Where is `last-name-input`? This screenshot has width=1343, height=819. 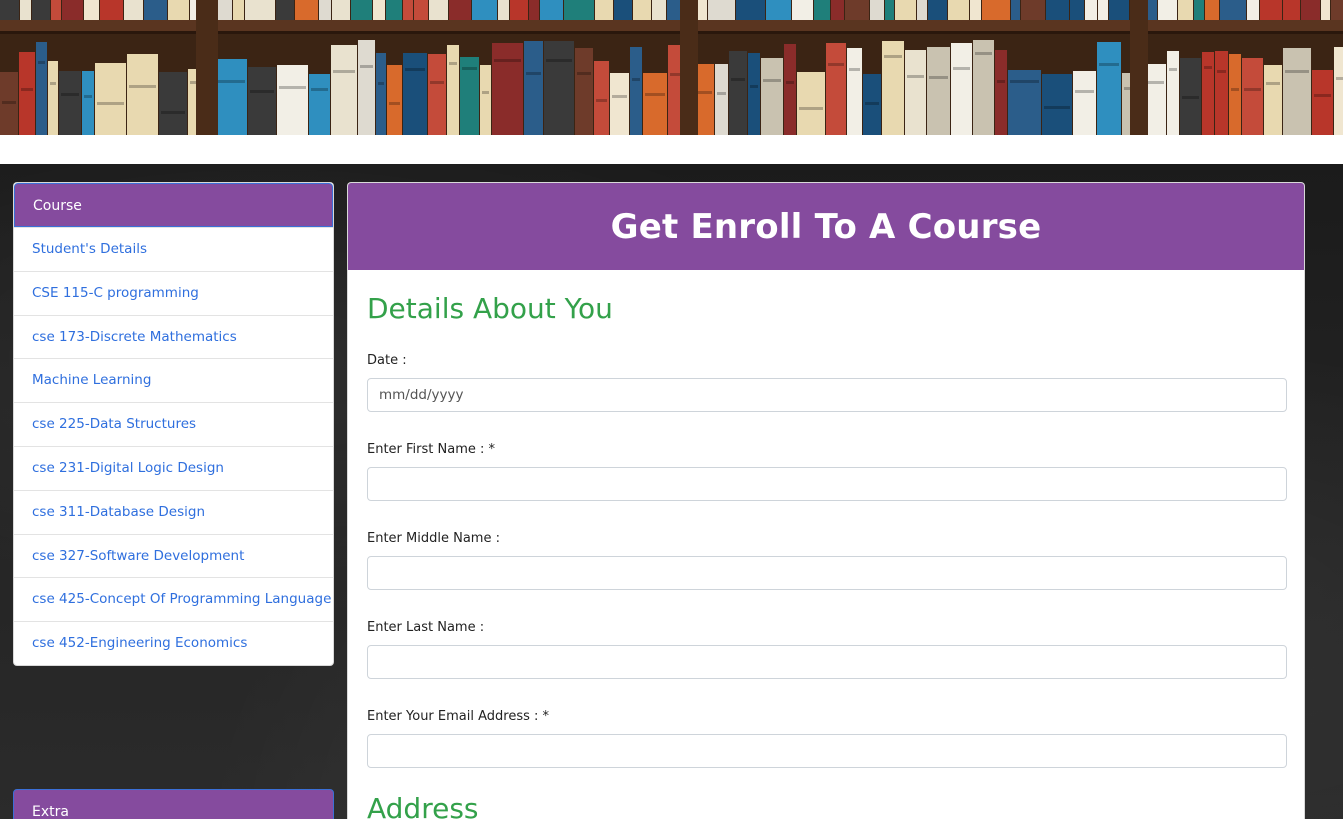
last-name-input is located at coordinates (827, 662).